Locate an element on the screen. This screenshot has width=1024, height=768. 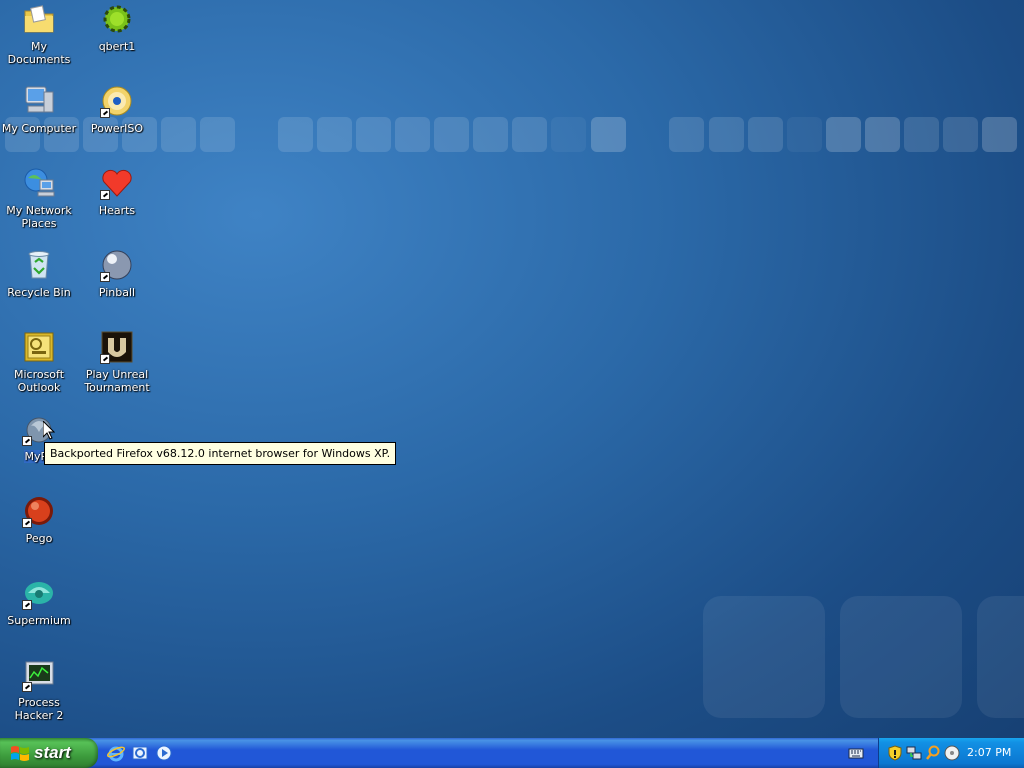
icon-label: My Computer is located at coordinates (39, 128).